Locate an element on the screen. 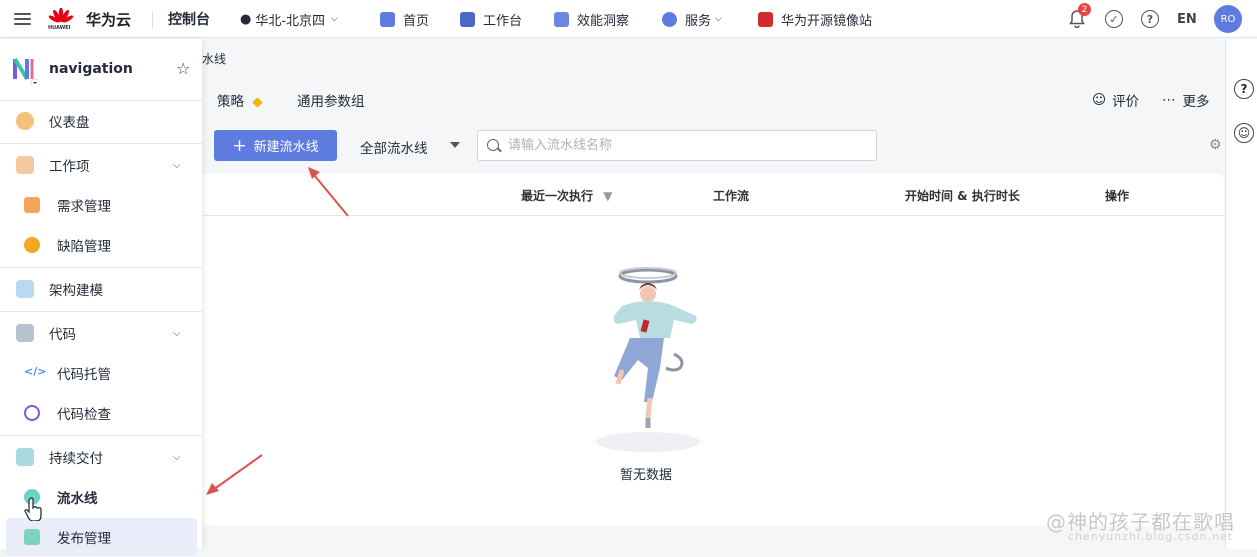  pipeline-filter: 全部流水线 is located at coordinates (394, 147).